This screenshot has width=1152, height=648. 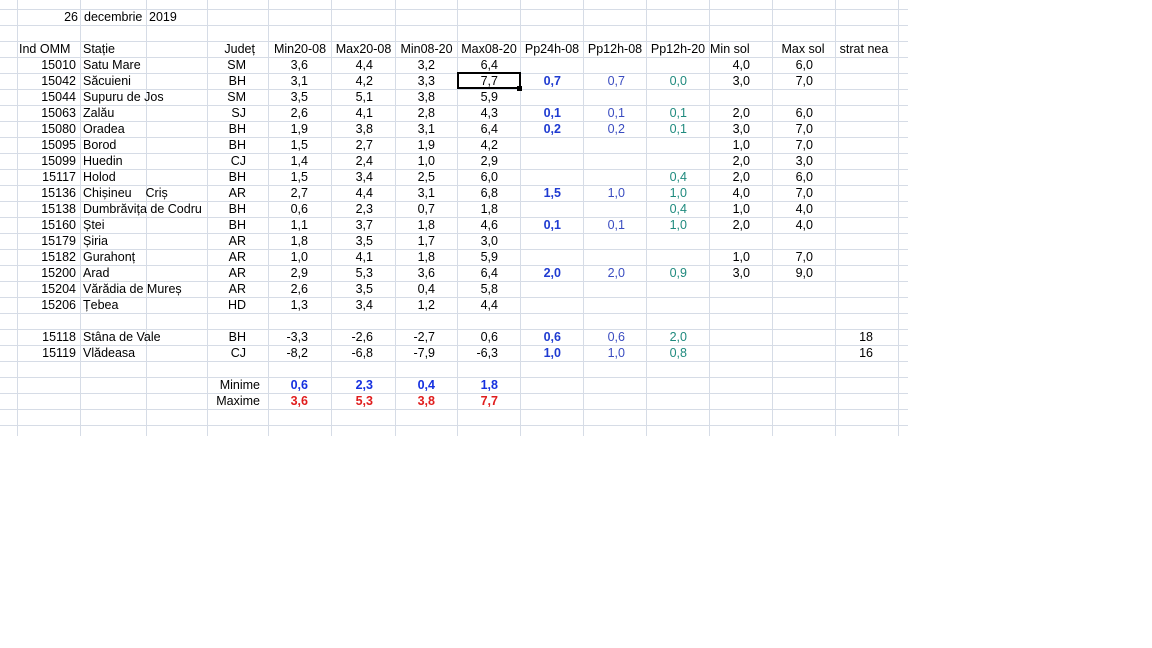 What do you see at coordinates (47, 257) in the screenshot?
I see `cell-id: 15182` at bounding box center [47, 257].